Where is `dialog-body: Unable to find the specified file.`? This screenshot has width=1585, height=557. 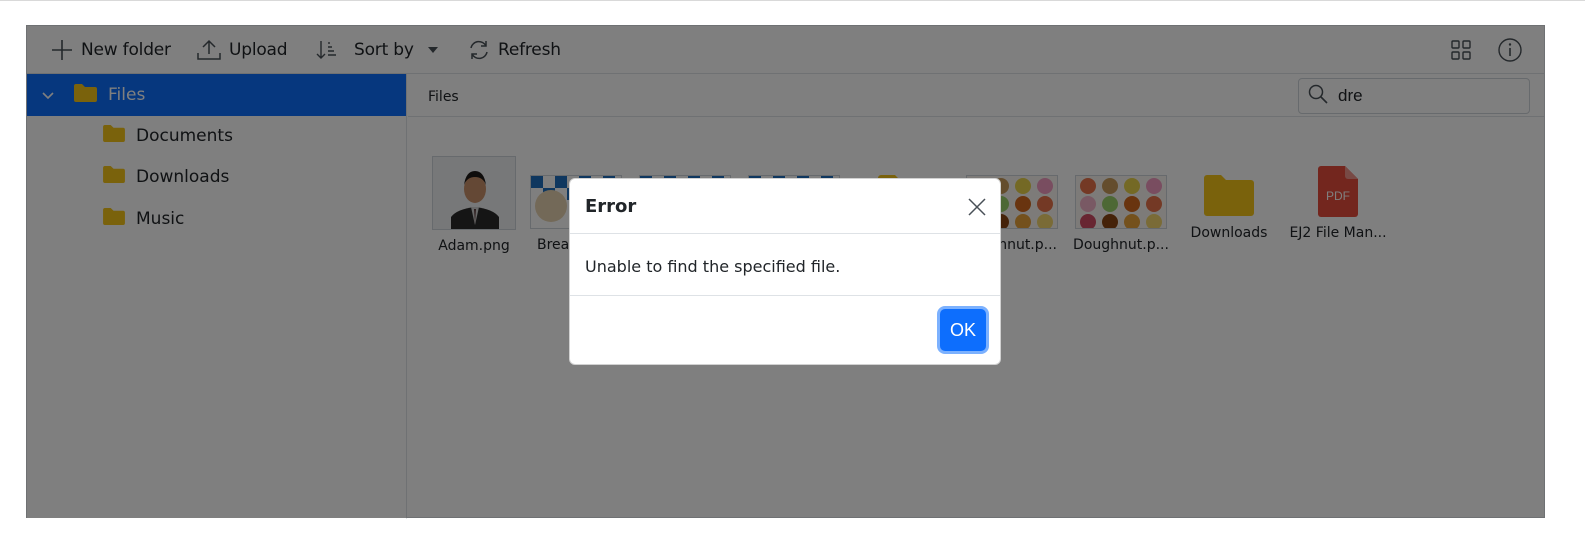 dialog-body: Unable to find the specified file. is located at coordinates (785, 265).